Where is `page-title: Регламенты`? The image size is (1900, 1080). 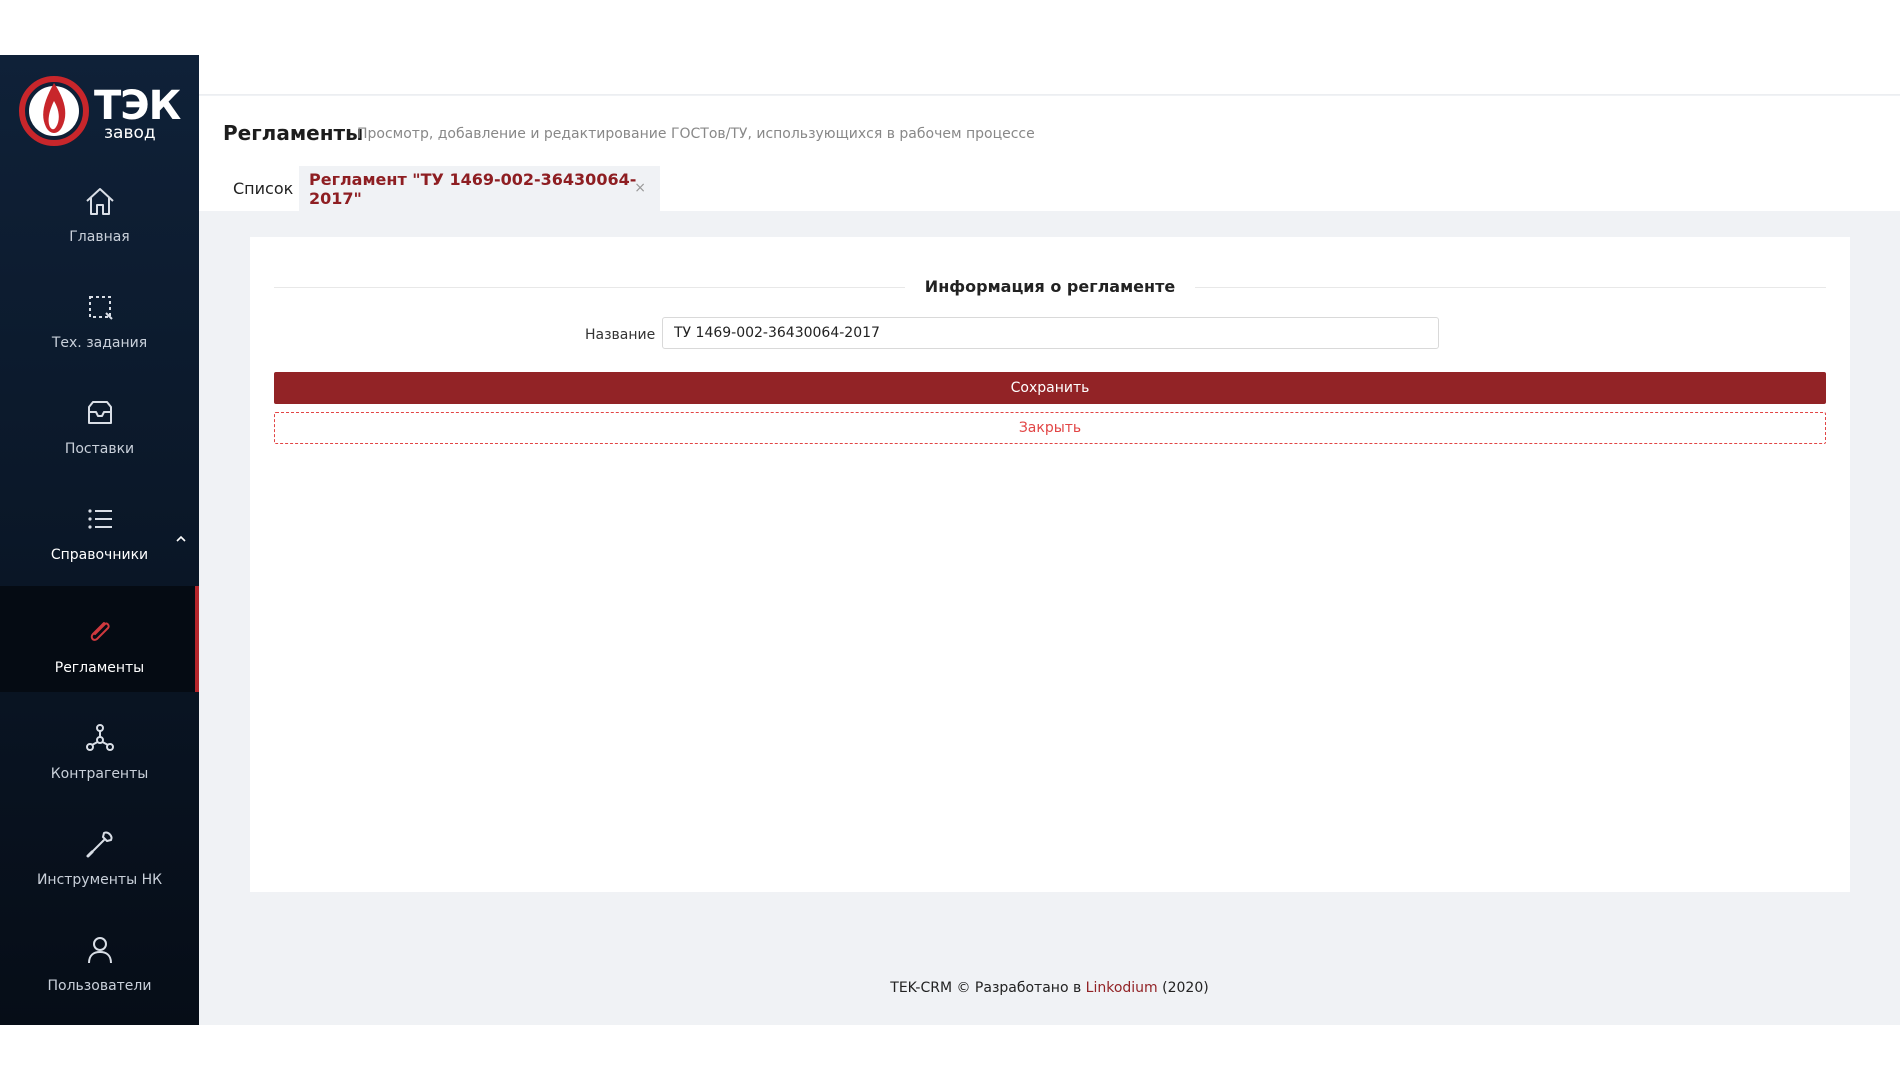
page-title: Регламенты is located at coordinates (293, 133).